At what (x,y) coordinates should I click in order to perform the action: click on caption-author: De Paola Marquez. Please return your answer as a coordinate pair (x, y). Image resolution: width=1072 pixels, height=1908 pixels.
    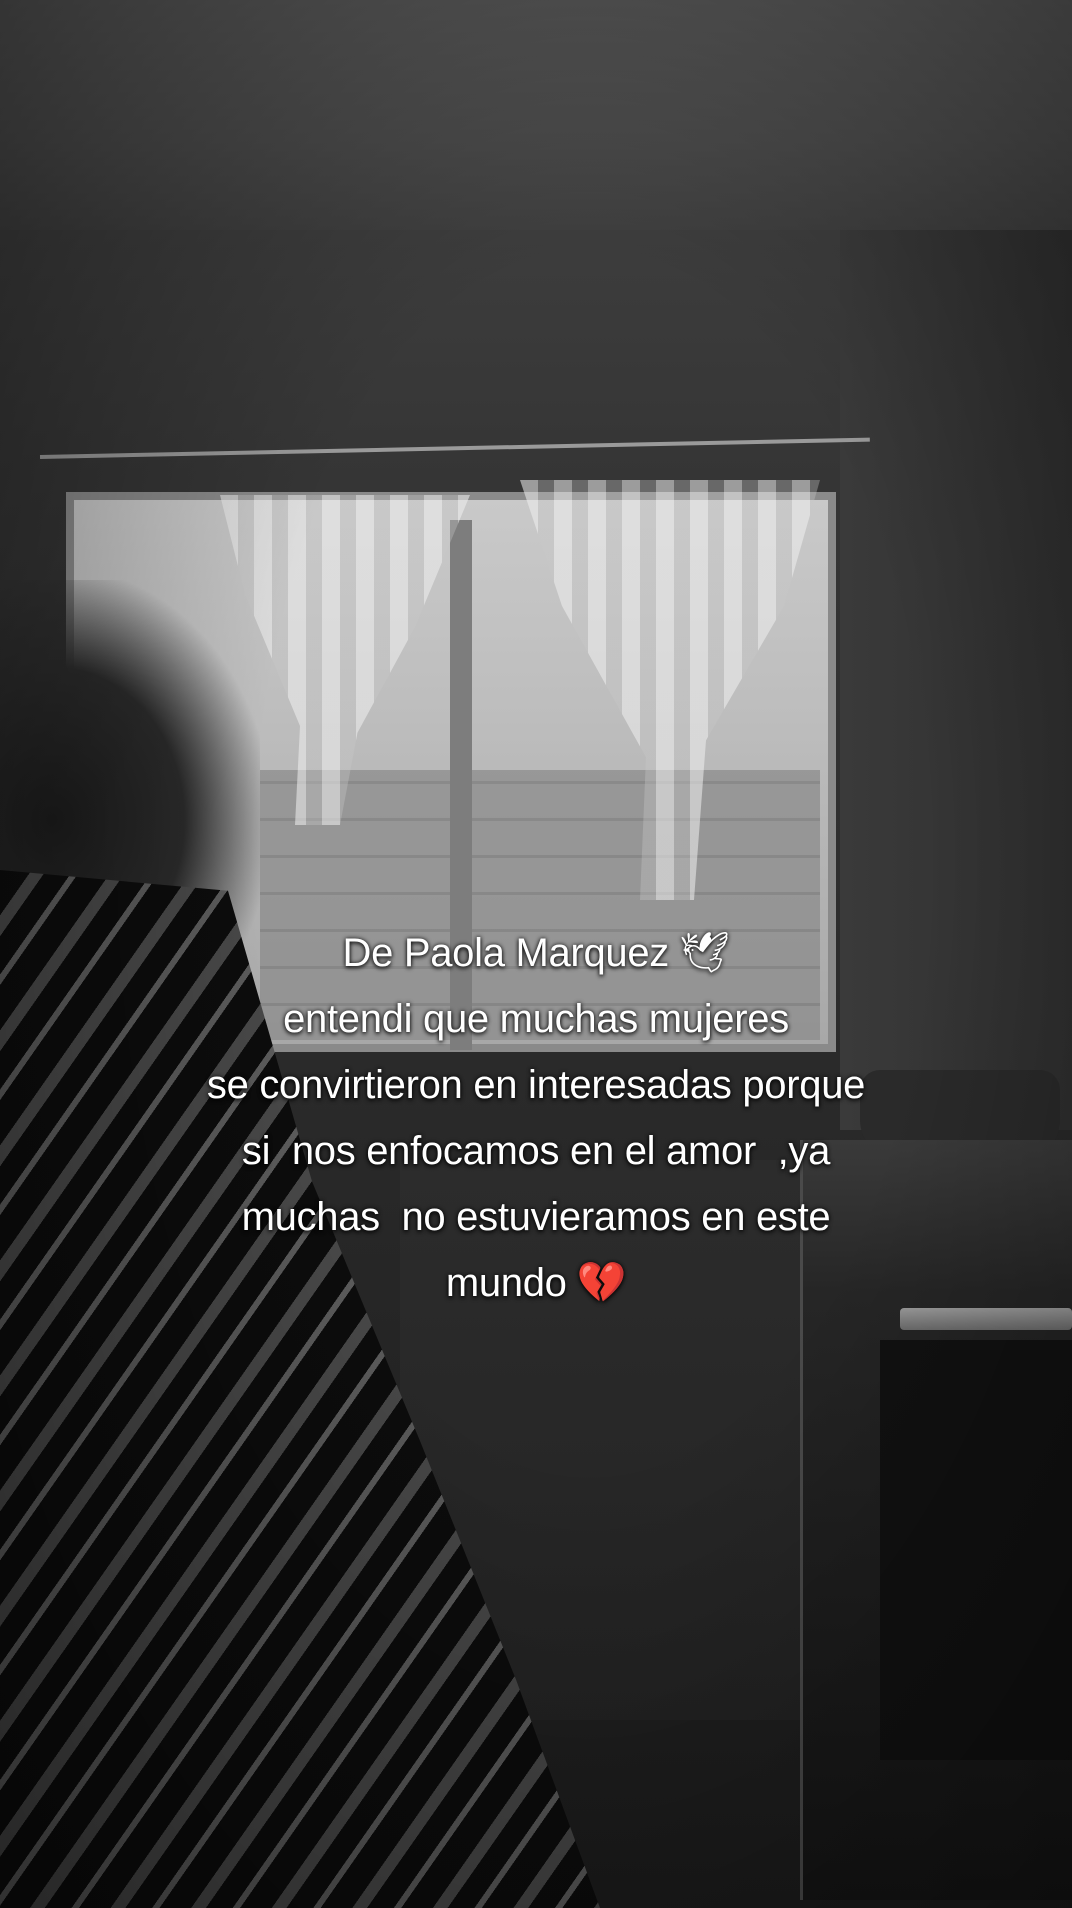
    Looking at the image, I should click on (506, 953).